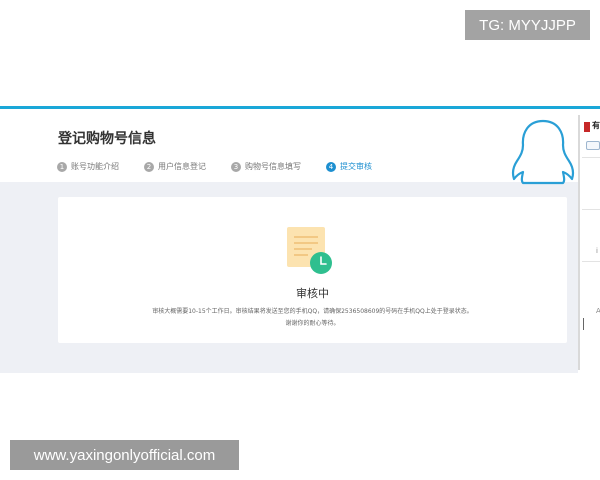 The width and height of the screenshot is (600, 480). Describe the element at coordinates (596, 125) in the screenshot. I see `side-panel-title: 有` at that location.